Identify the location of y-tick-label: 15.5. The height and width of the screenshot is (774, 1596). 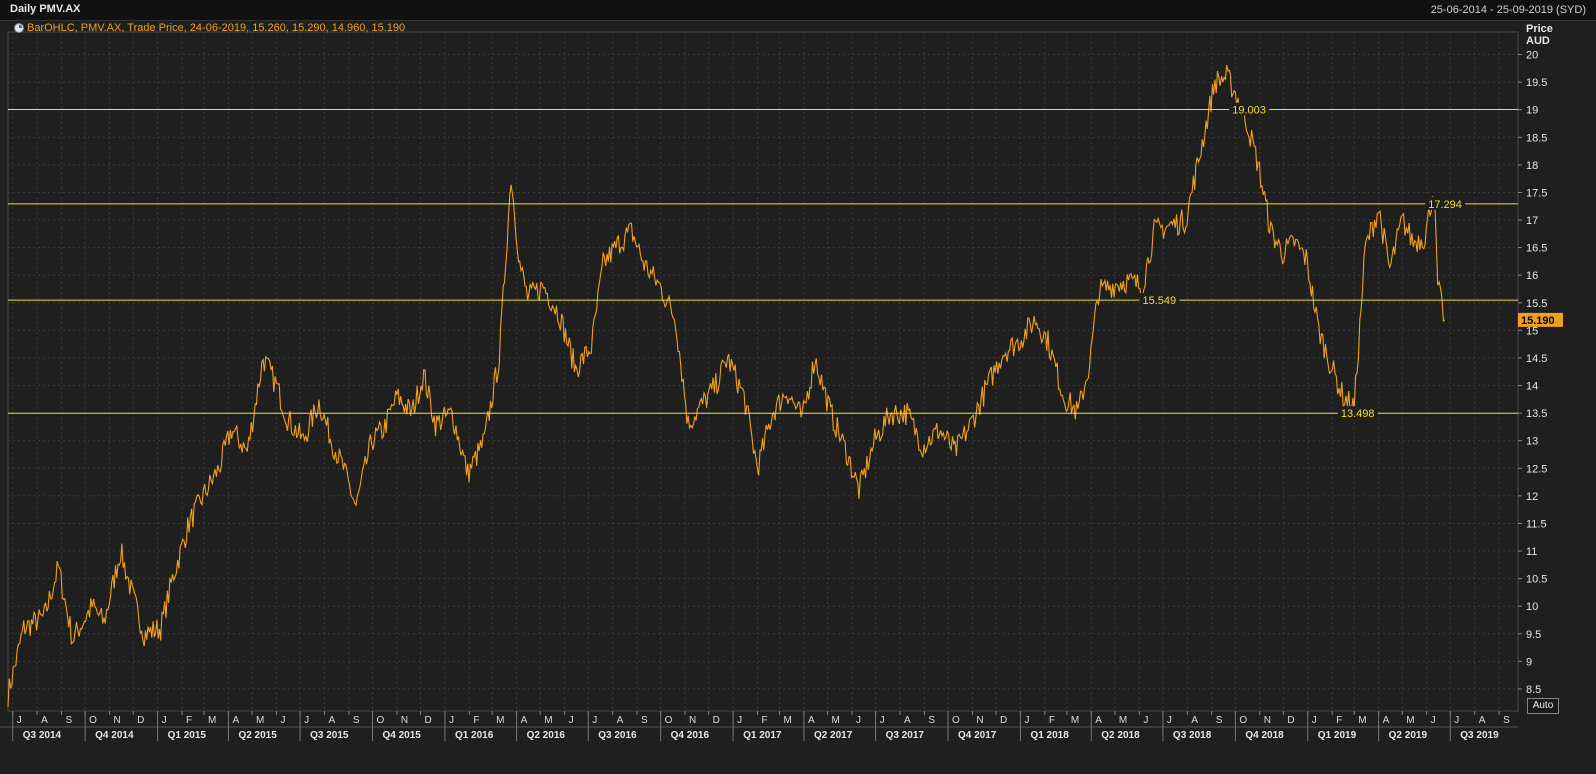
(1536, 304).